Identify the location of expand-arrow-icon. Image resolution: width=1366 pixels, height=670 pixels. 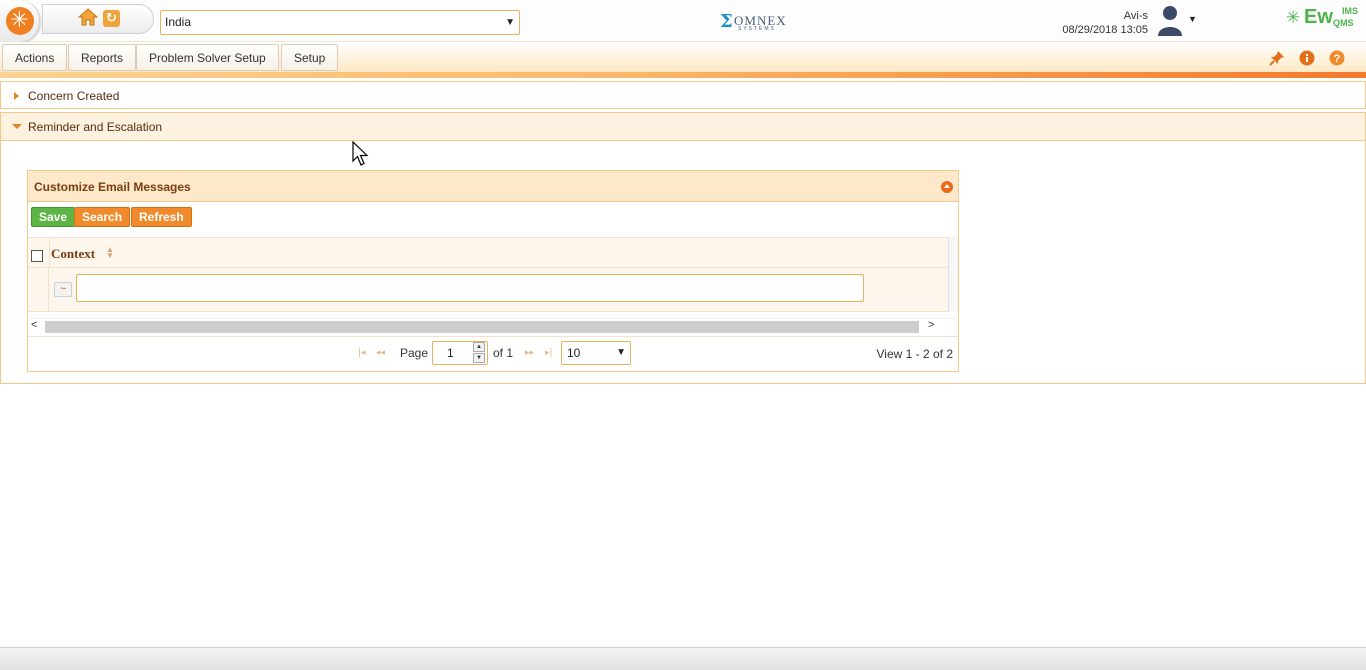
(16, 96).